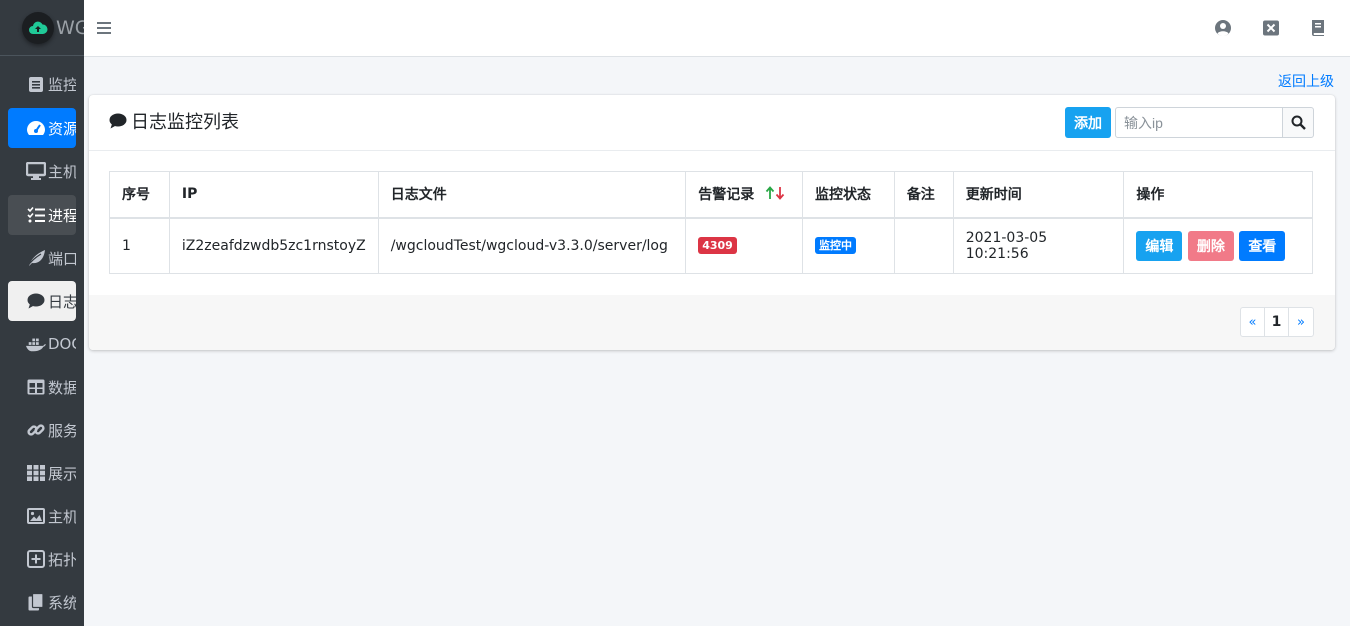  I want to click on alarm-count-badge: 4309, so click(717, 246).